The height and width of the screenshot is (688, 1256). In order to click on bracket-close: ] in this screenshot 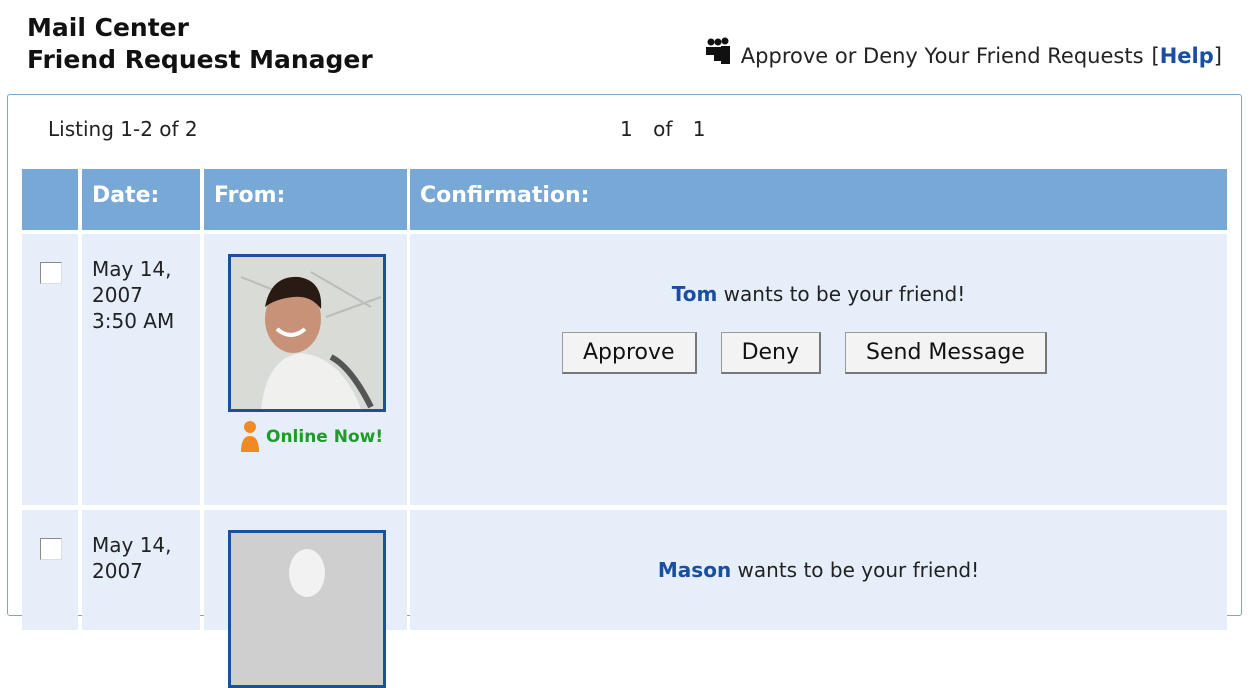, I will do `click(1217, 56)`.